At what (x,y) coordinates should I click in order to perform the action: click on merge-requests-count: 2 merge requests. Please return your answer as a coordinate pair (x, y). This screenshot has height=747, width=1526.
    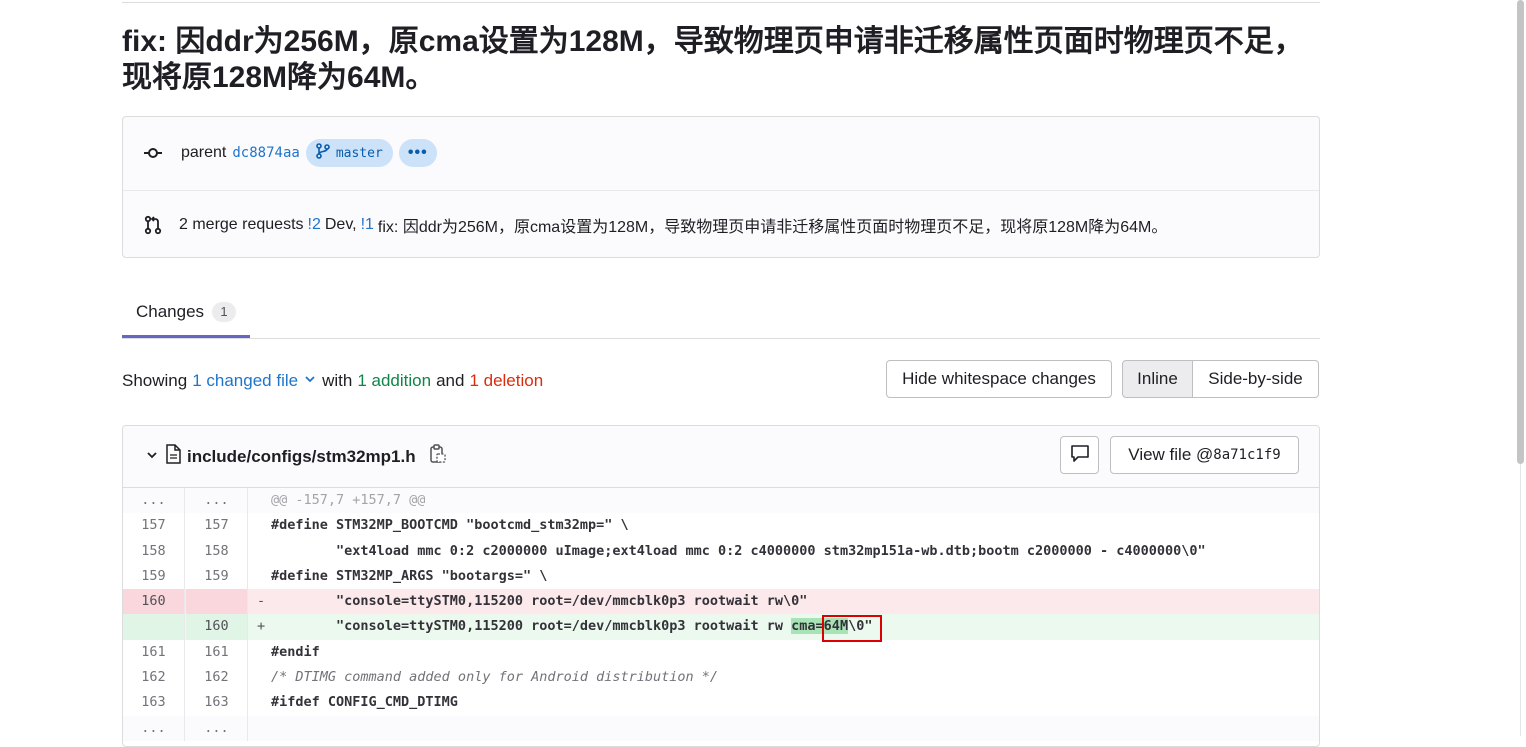
    Looking at the image, I should click on (241, 224).